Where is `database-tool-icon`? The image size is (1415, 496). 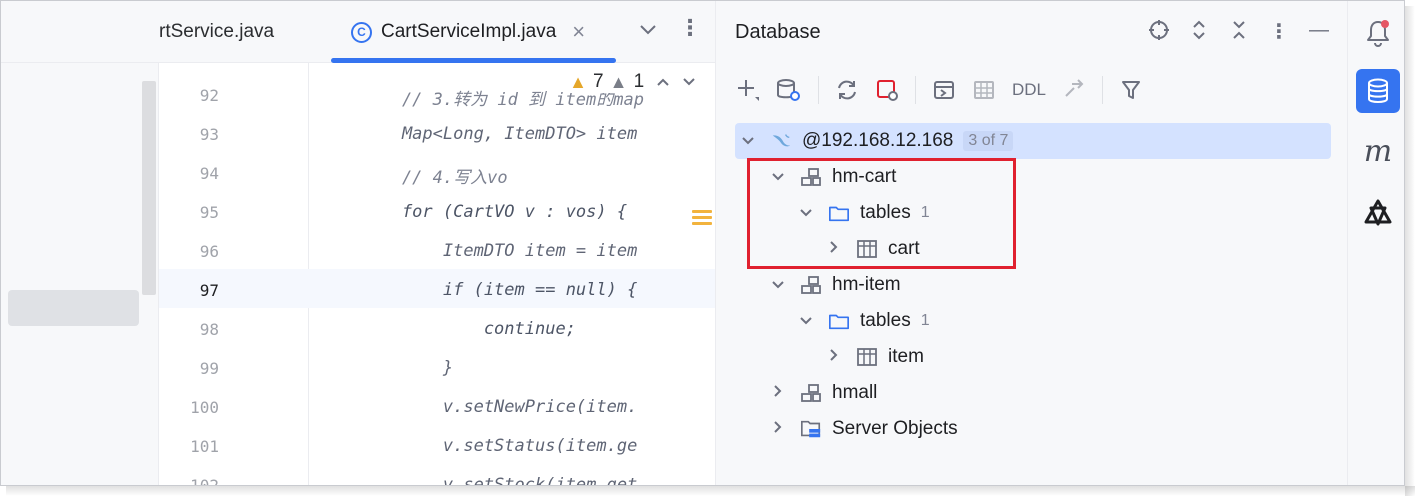
database-tool-icon is located at coordinates (1378, 91).